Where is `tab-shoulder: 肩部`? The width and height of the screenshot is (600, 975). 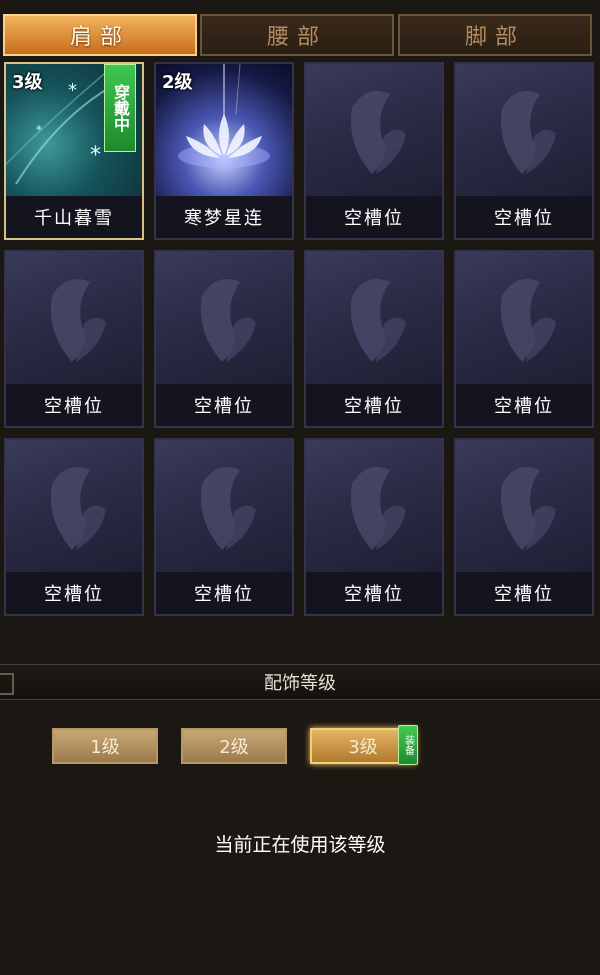 tab-shoulder: 肩部 is located at coordinates (100, 35).